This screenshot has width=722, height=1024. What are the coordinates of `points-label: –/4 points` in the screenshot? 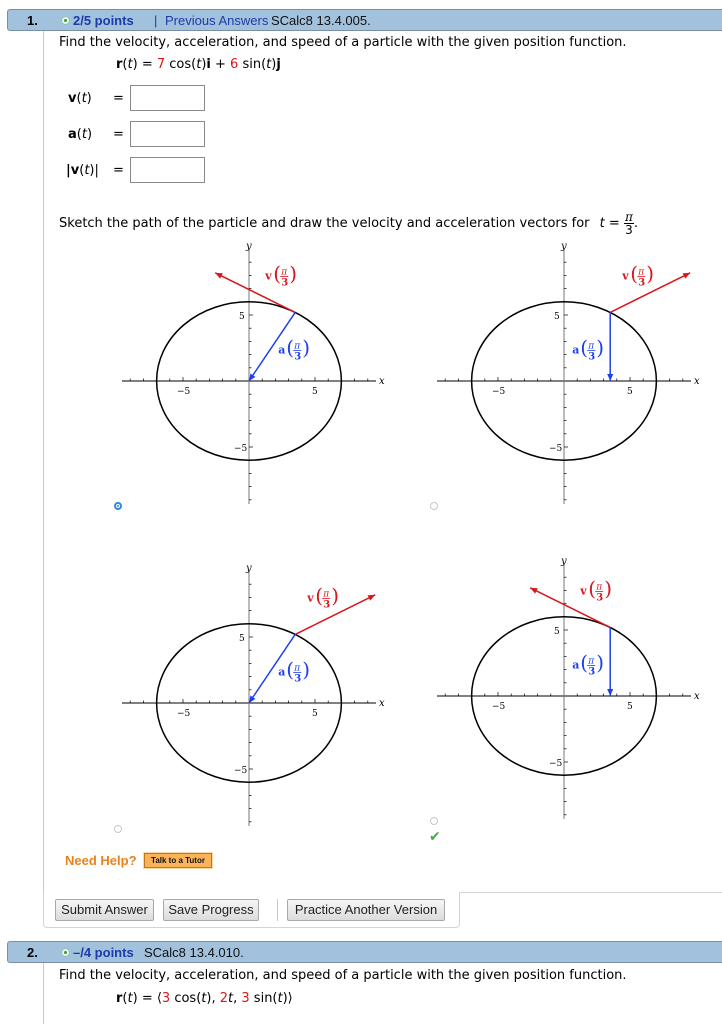 It's located at (103, 952).